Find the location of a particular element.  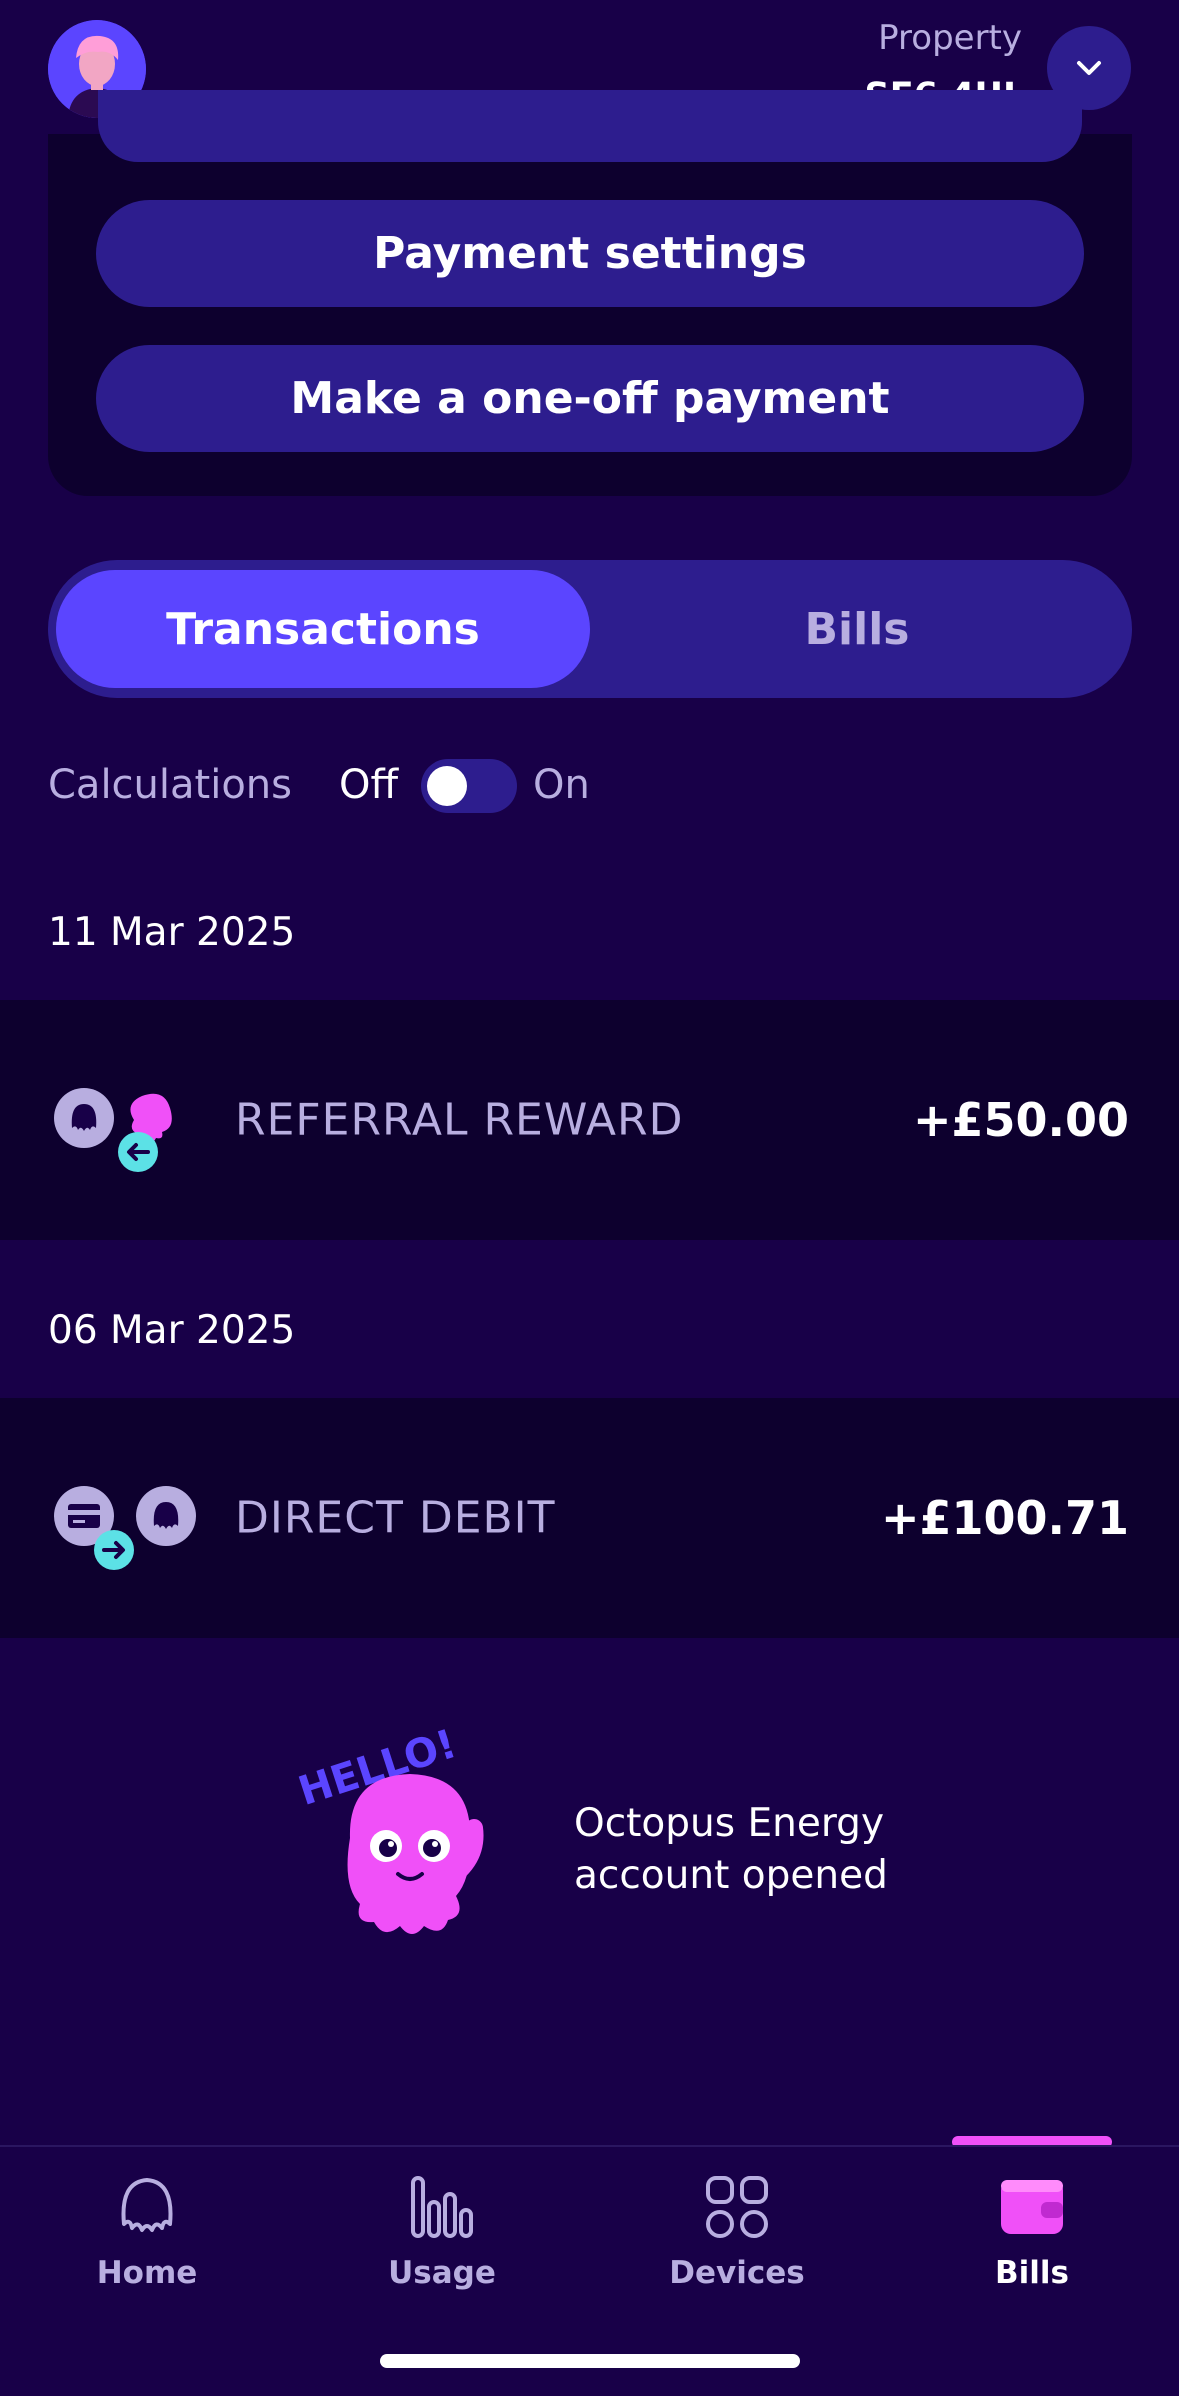

nav-devices: Devices is located at coordinates (737, 2227).